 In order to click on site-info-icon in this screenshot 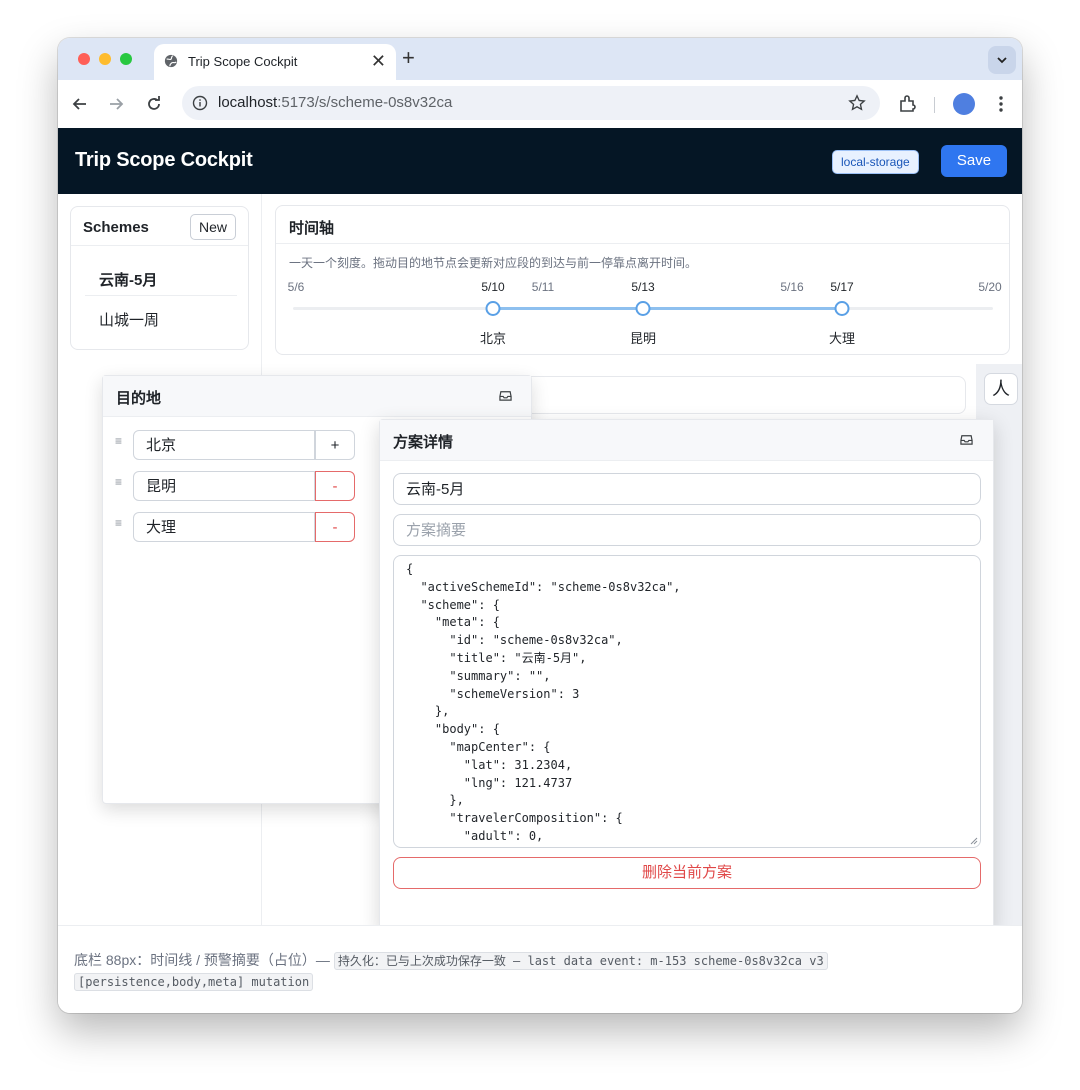, I will do `click(200, 103)`.